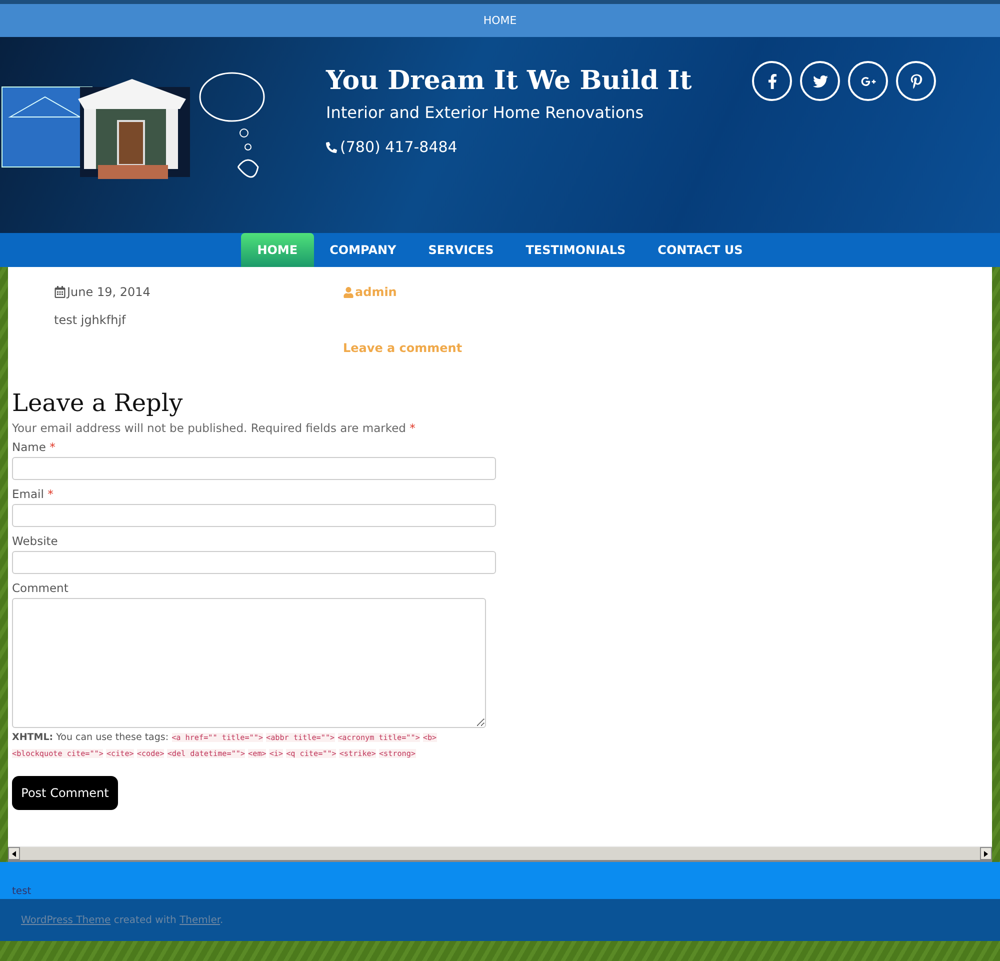 The image size is (1000, 961). What do you see at coordinates (916, 81) in the screenshot?
I see `pinterest-icon` at bounding box center [916, 81].